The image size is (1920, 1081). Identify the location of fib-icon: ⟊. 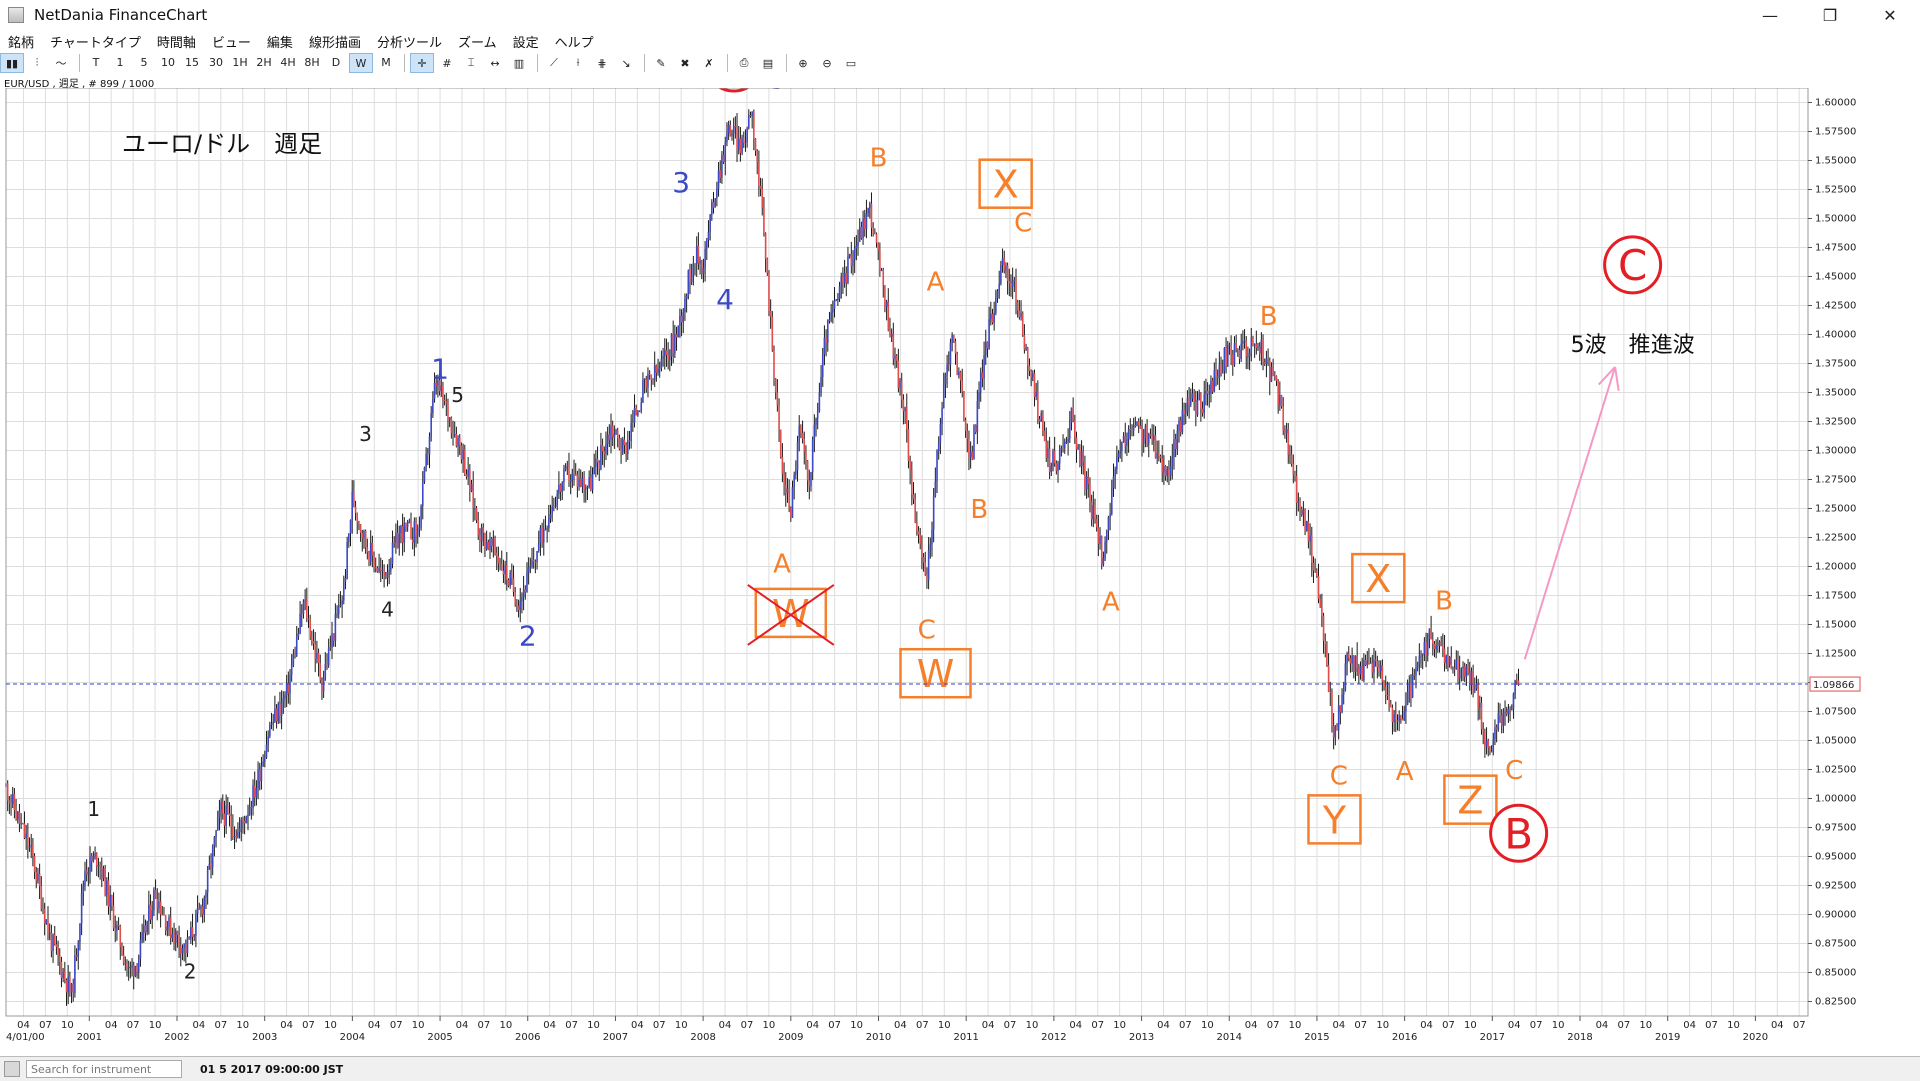
(578, 63).